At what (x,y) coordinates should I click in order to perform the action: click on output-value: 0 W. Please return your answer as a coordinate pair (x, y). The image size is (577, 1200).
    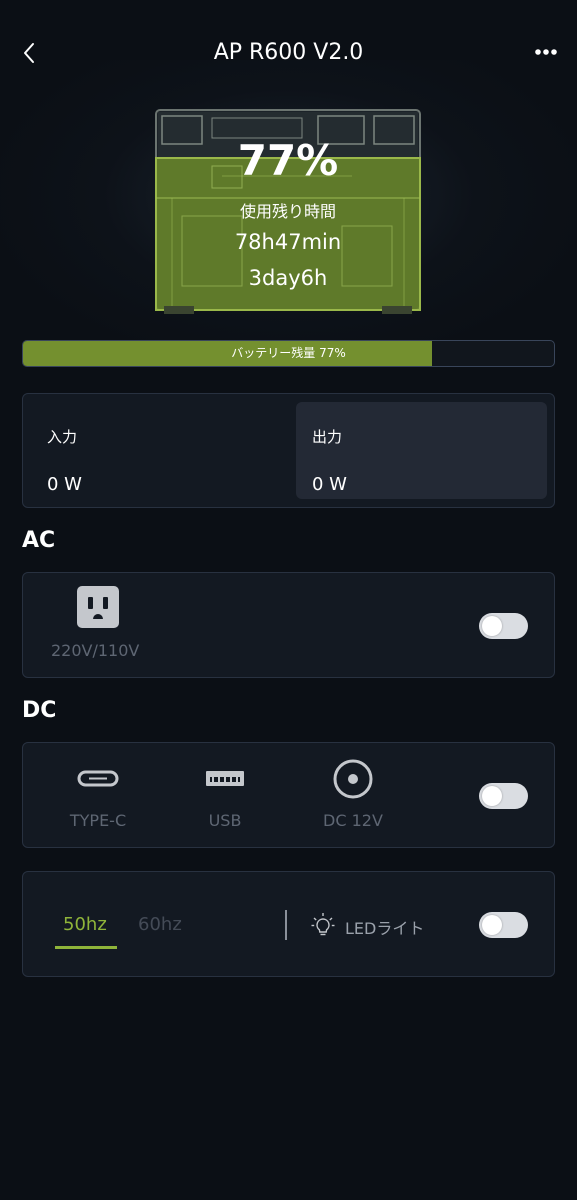
    Looking at the image, I should click on (329, 484).